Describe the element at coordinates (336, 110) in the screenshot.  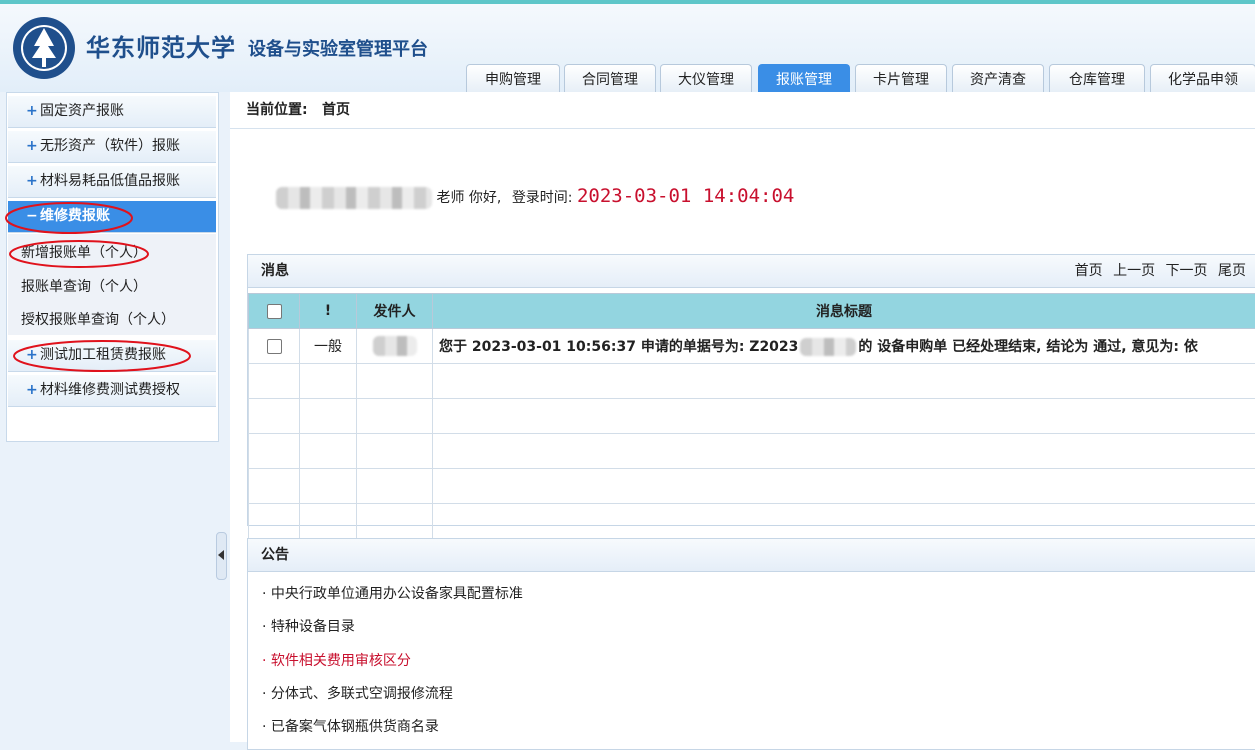
I see `breadcrumb-current: 首页` at that location.